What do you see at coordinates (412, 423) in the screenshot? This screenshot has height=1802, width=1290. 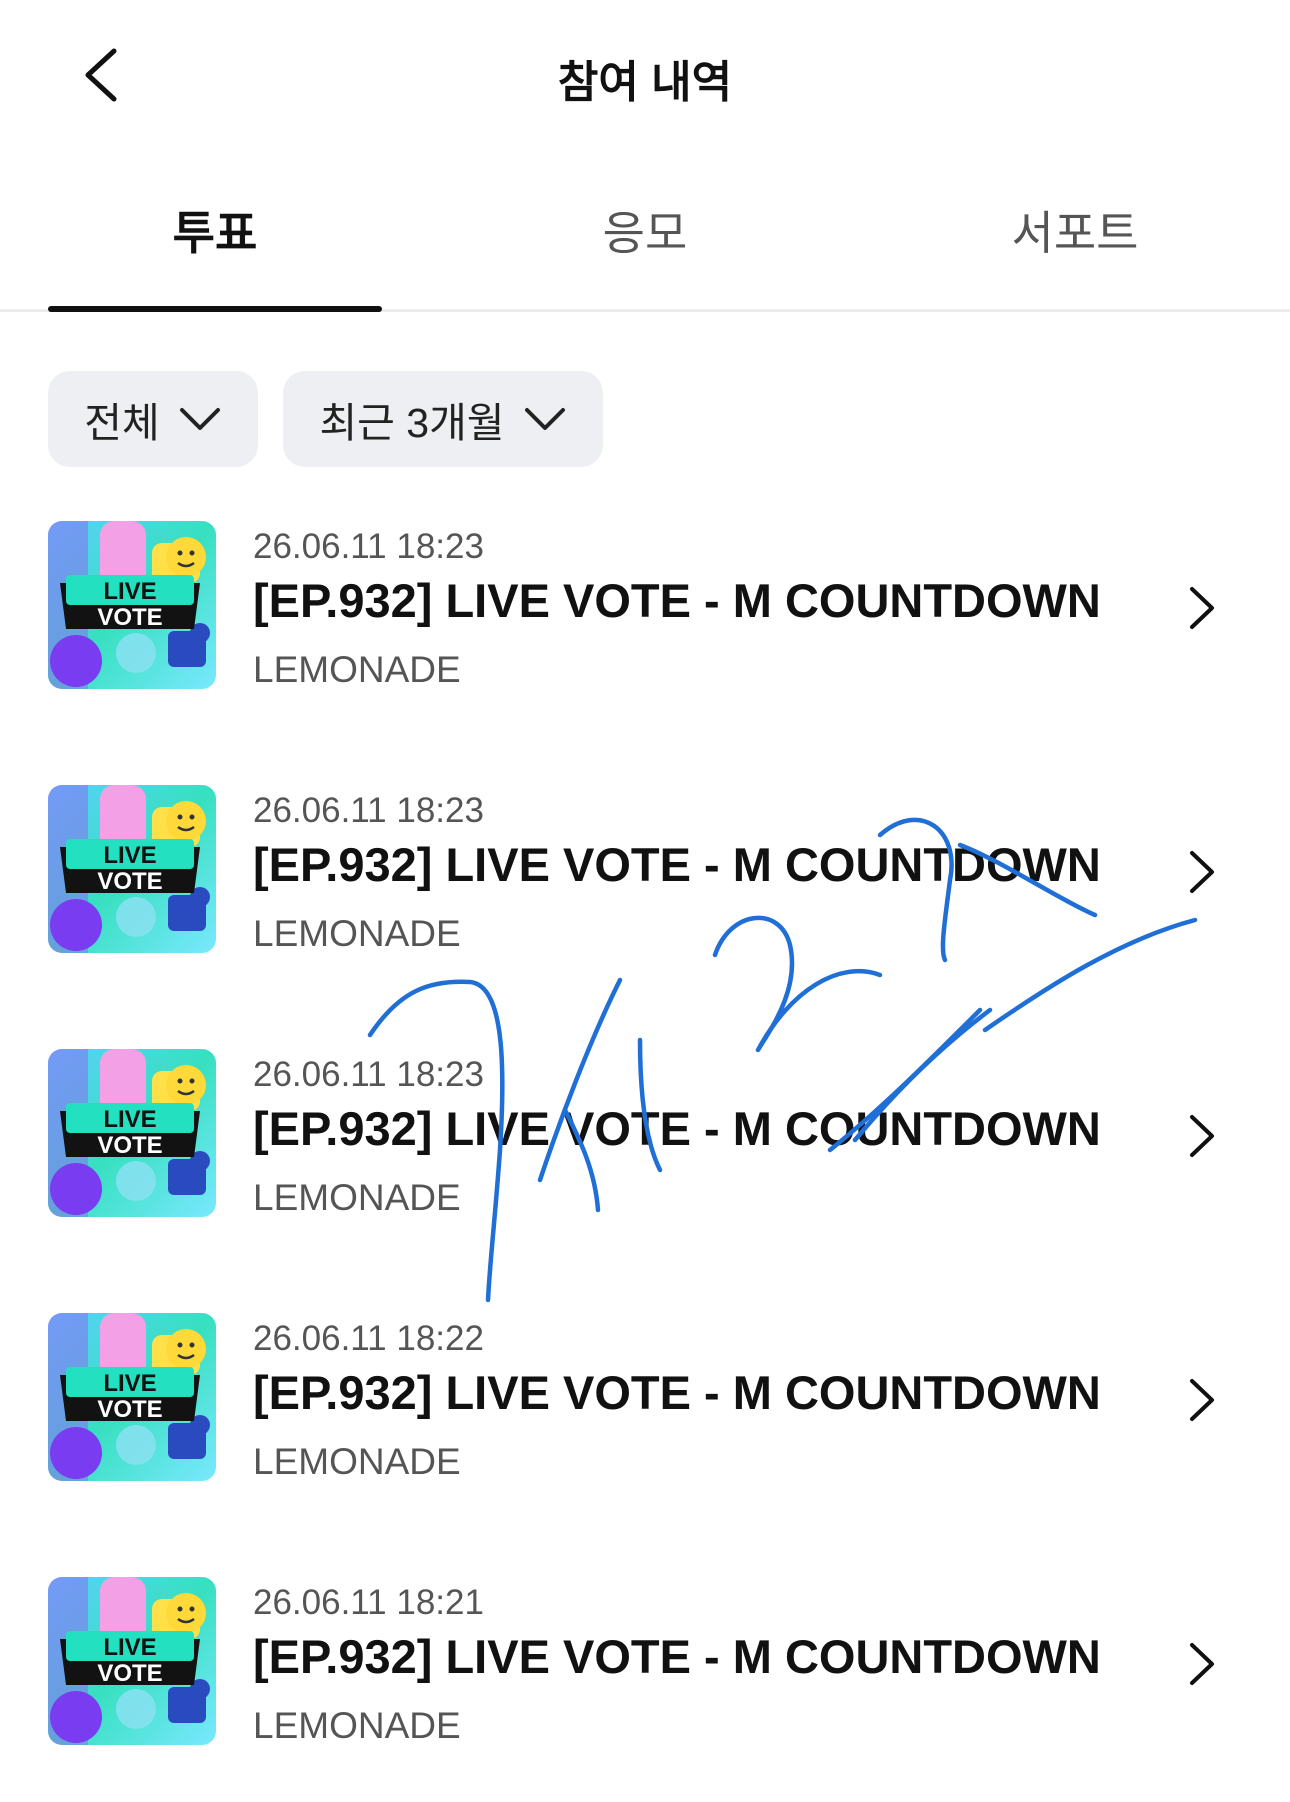 I see `filter-period-label: 최근 3개월` at bounding box center [412, 423].